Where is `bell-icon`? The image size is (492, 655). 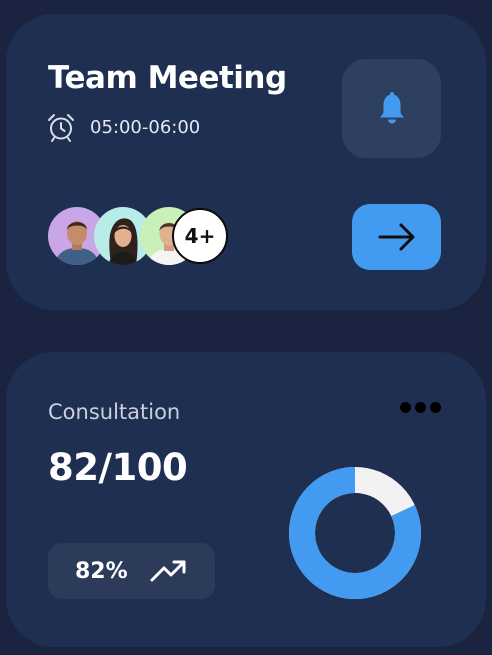
bell-icon is located at coordinates (391, 107).